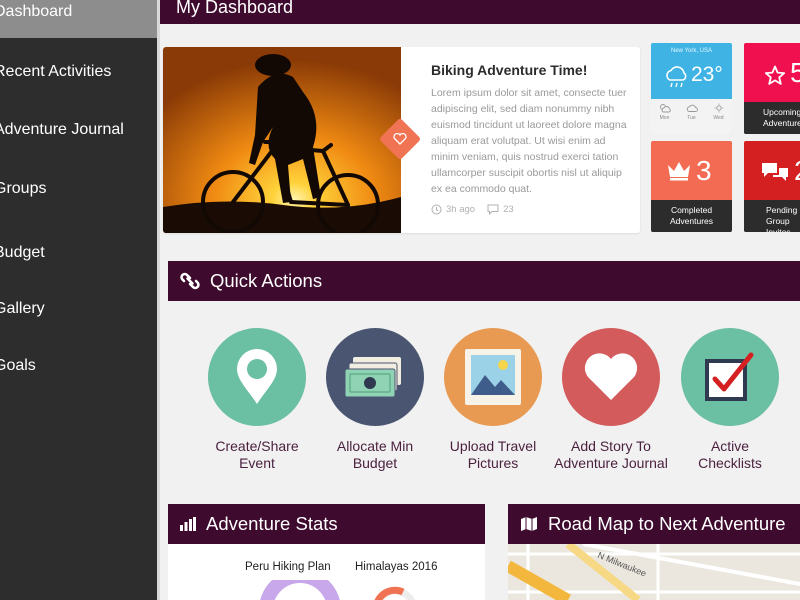 The image size is (800, 600). What do you see at coordinates (665, 108) in the screenshot?
I see `partly-cloudy-icon` at bounding box center [665, 108].